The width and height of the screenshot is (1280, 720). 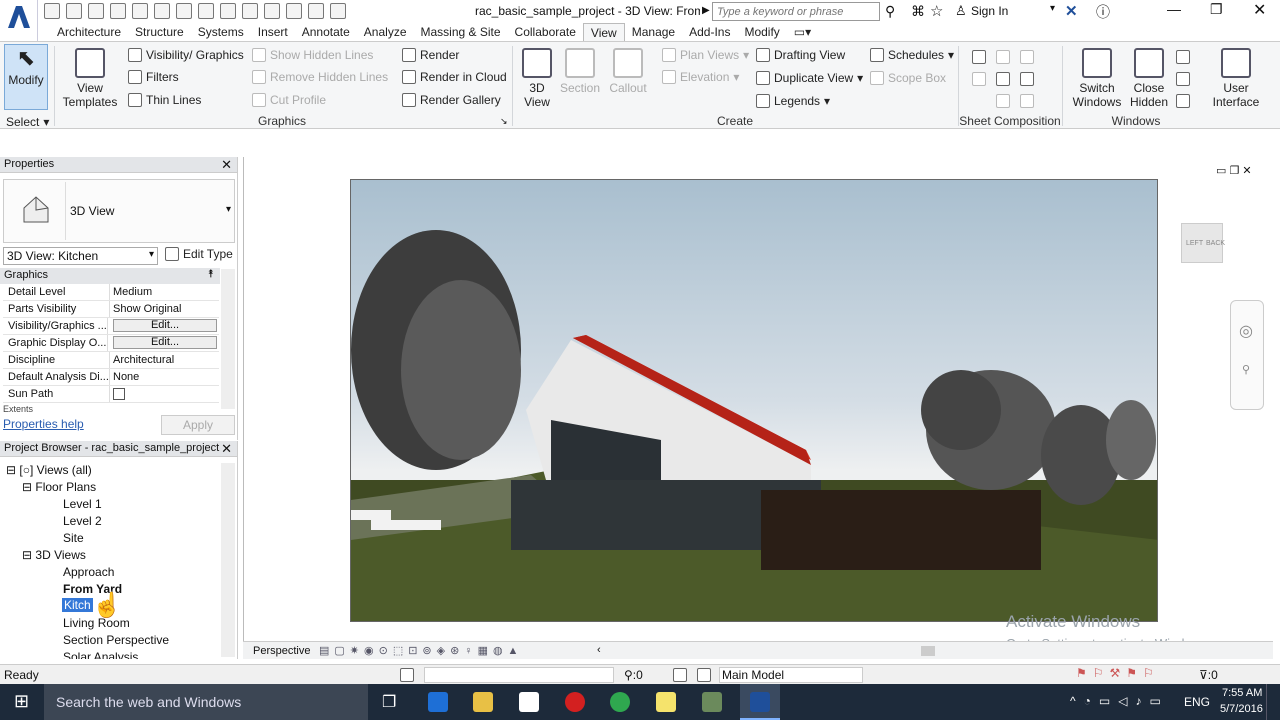 I want to click on chrome-icon, so click(x=620, y=702).